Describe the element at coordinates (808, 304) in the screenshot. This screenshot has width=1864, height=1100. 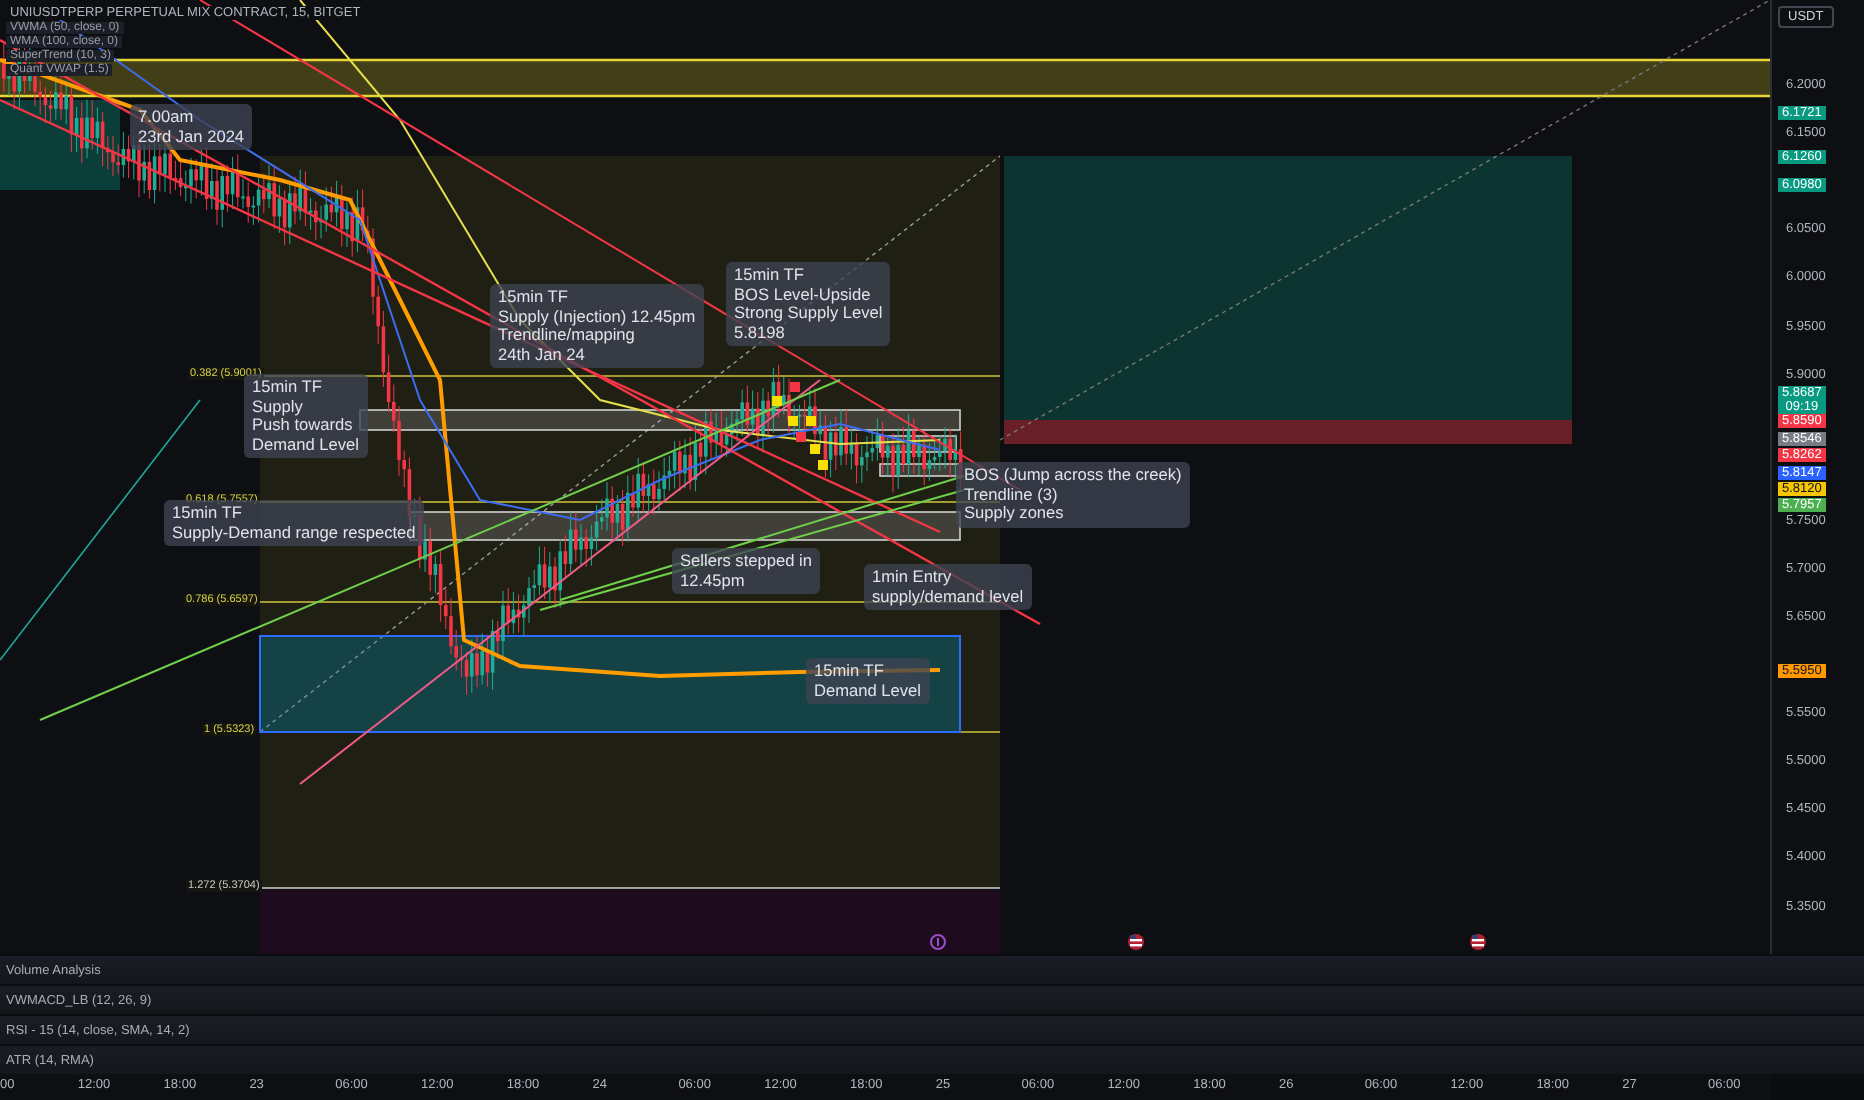
I see `chart-annotation: 15min TF BOS Level-Upside Strong Supply Level 5.8198` at that location.